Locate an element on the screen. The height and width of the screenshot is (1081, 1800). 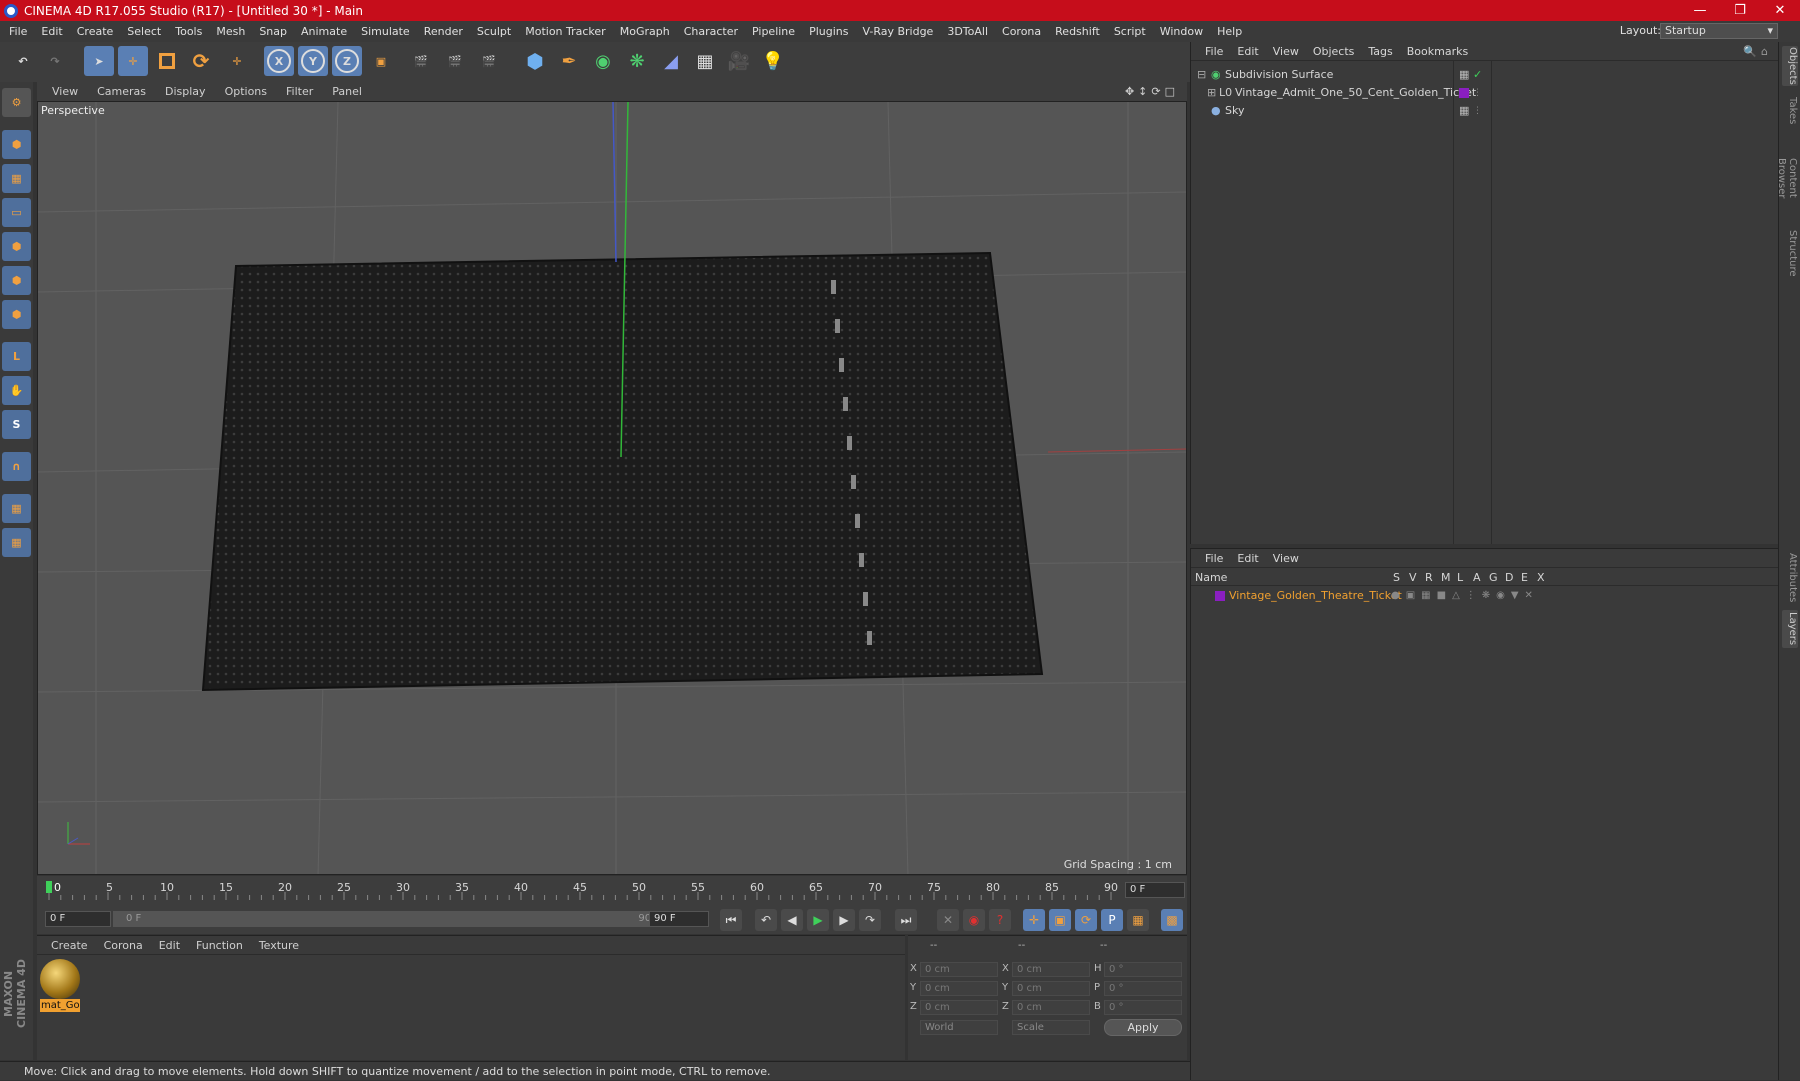
snap-magnet-icon: ∩ is located at coordinates (16, 466).